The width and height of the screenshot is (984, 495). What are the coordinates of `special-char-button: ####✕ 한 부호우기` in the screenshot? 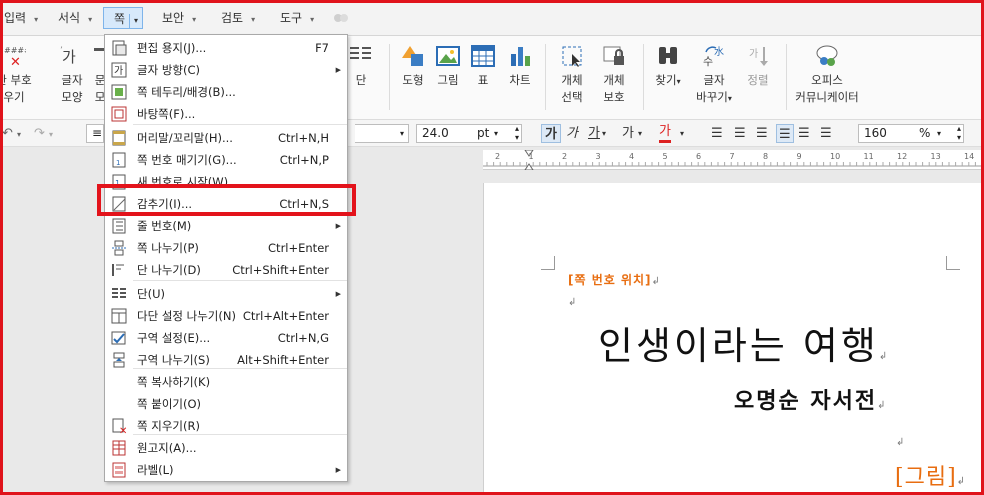 It's located at (18, 75).